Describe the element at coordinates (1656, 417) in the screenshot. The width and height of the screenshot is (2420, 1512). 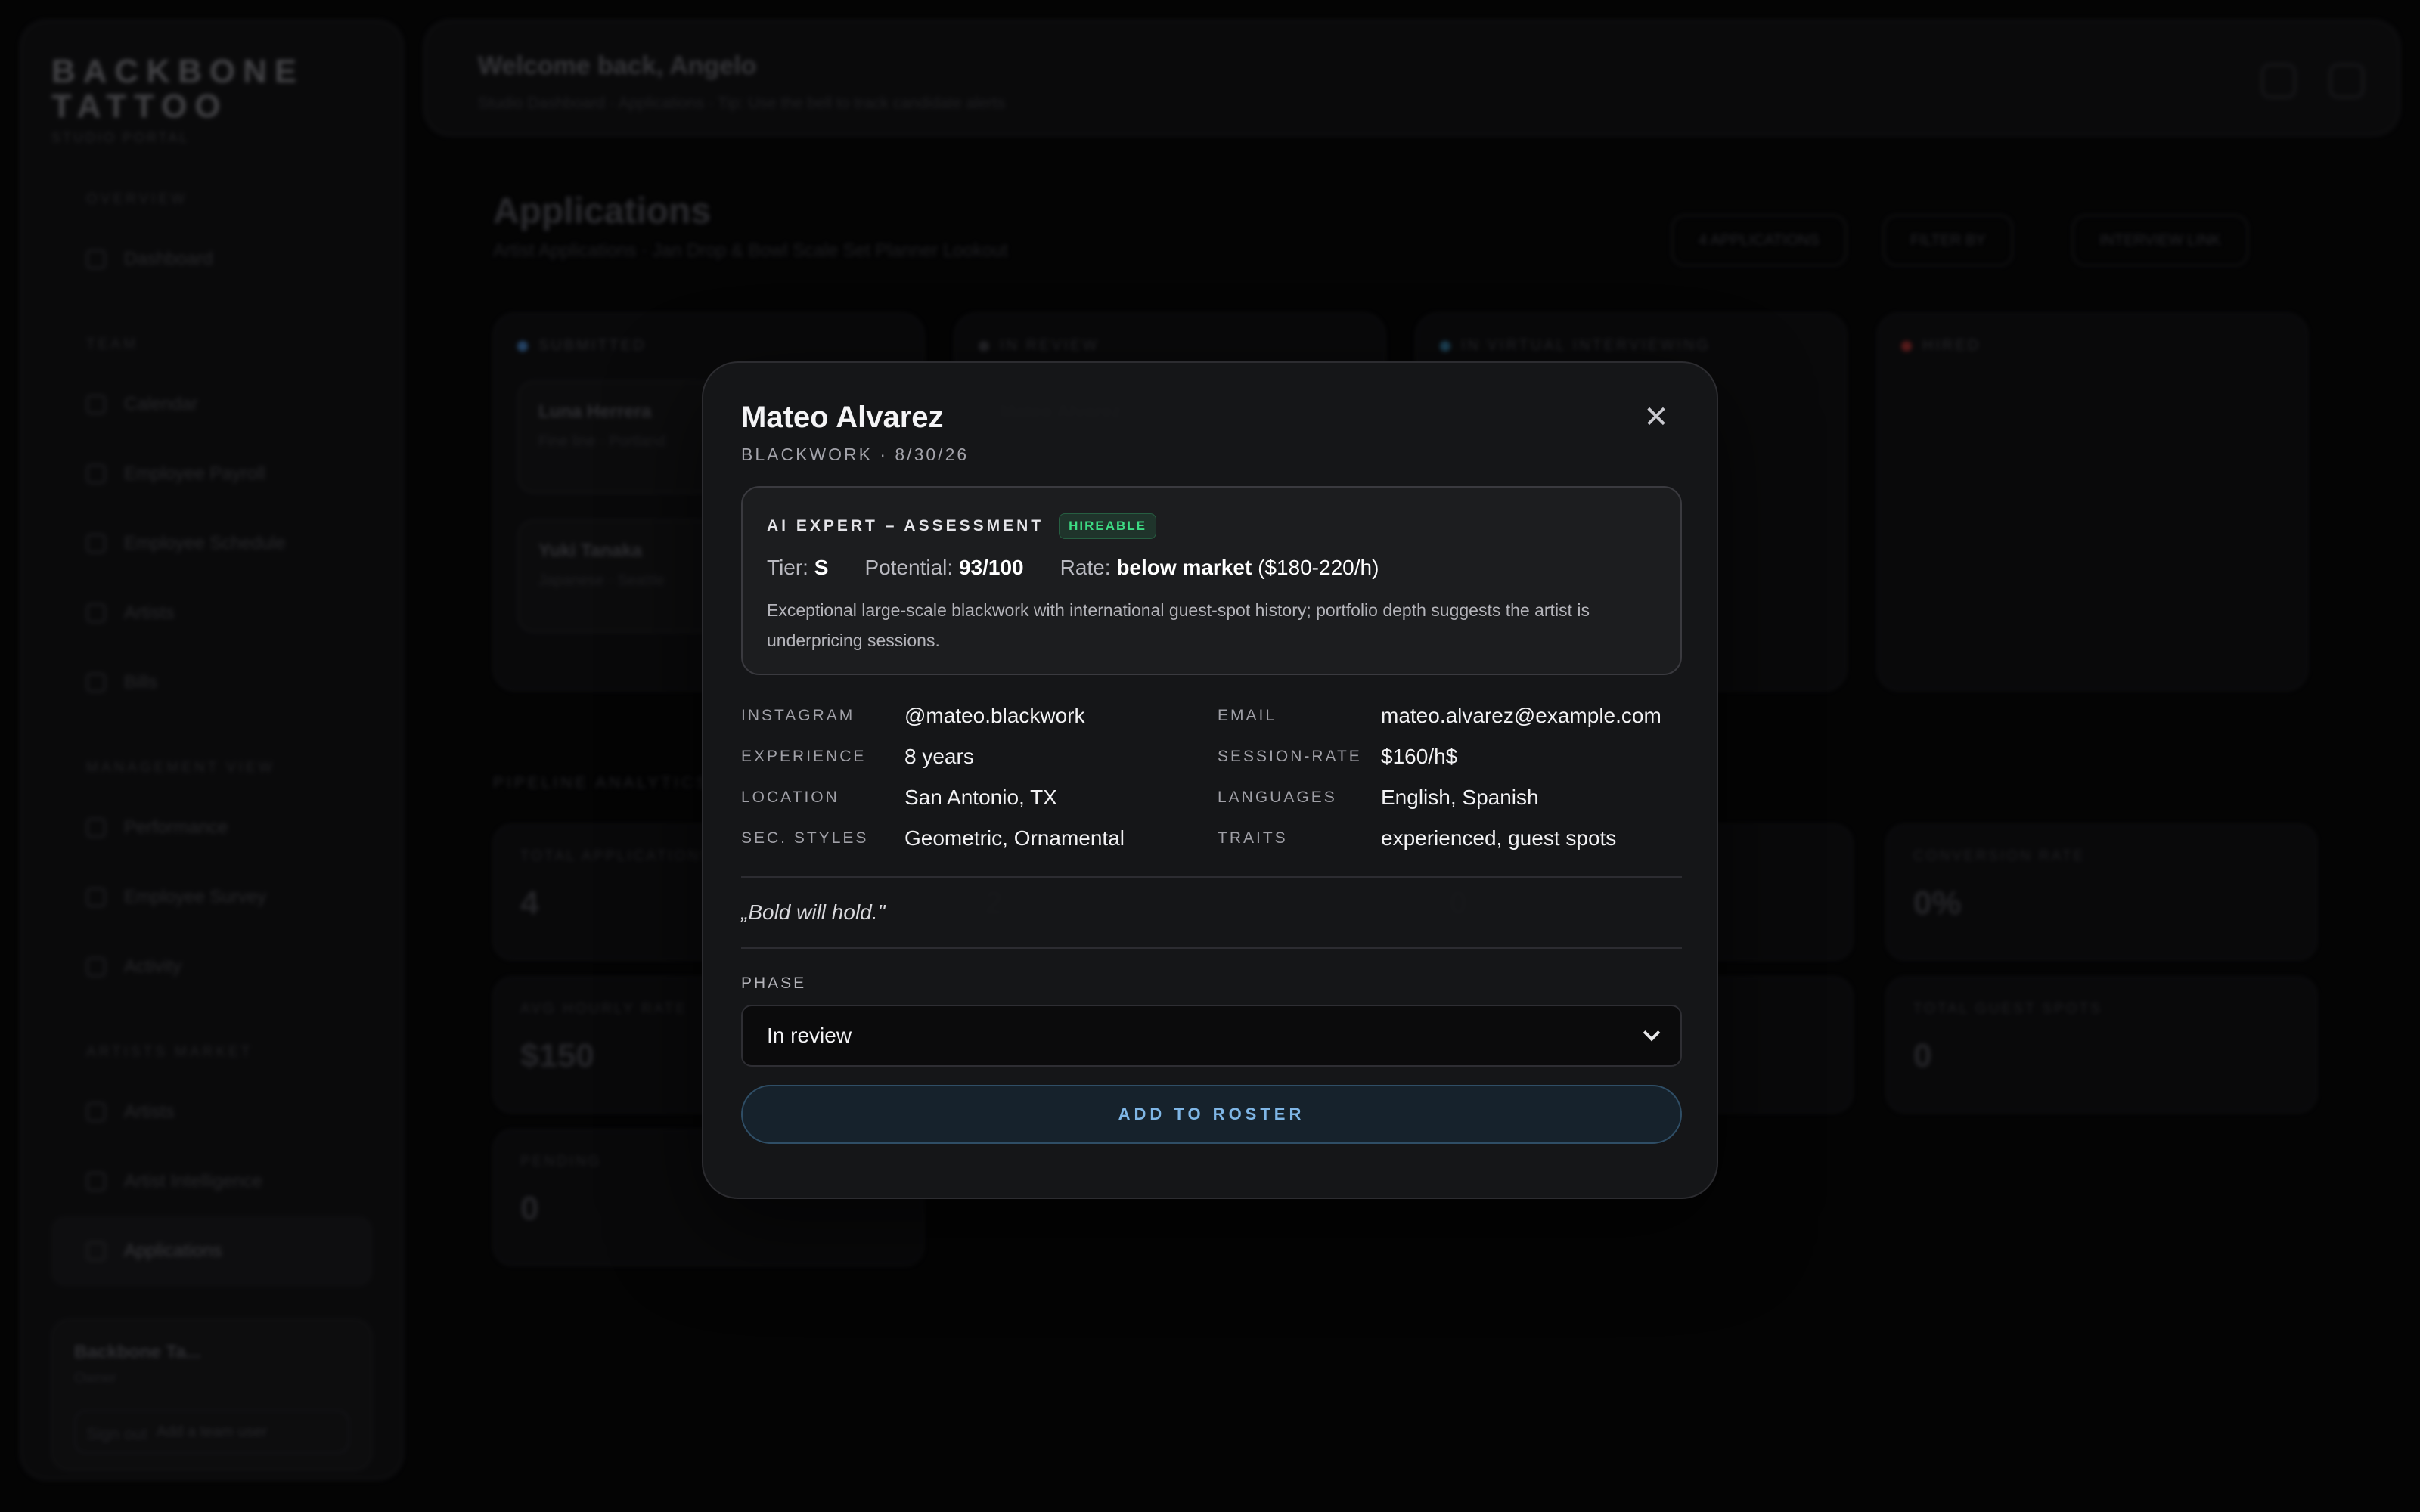
I see `close-icon: ✕` at that location.